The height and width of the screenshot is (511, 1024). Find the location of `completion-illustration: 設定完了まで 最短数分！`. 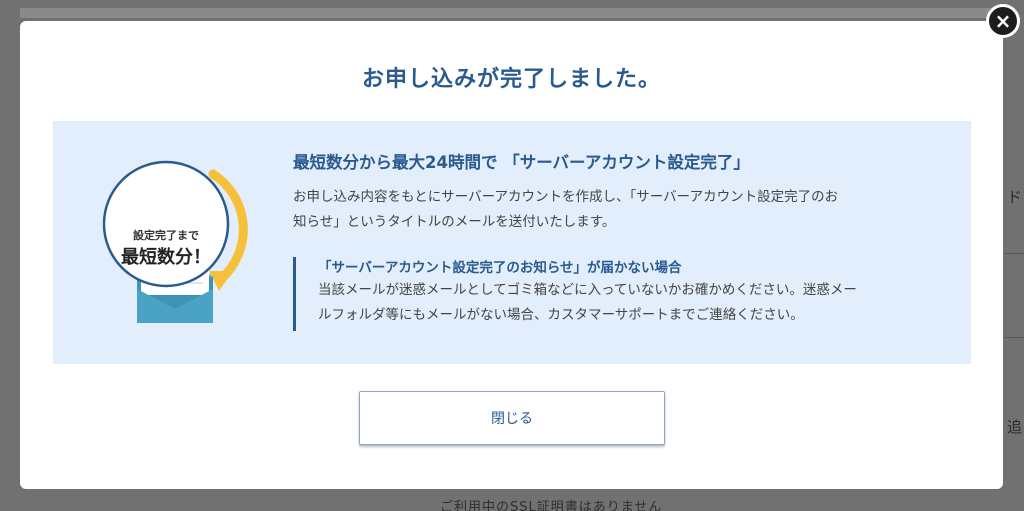

completion-illustration: 設定完了まで 最短数分！ is located at coordinates (186, 244).